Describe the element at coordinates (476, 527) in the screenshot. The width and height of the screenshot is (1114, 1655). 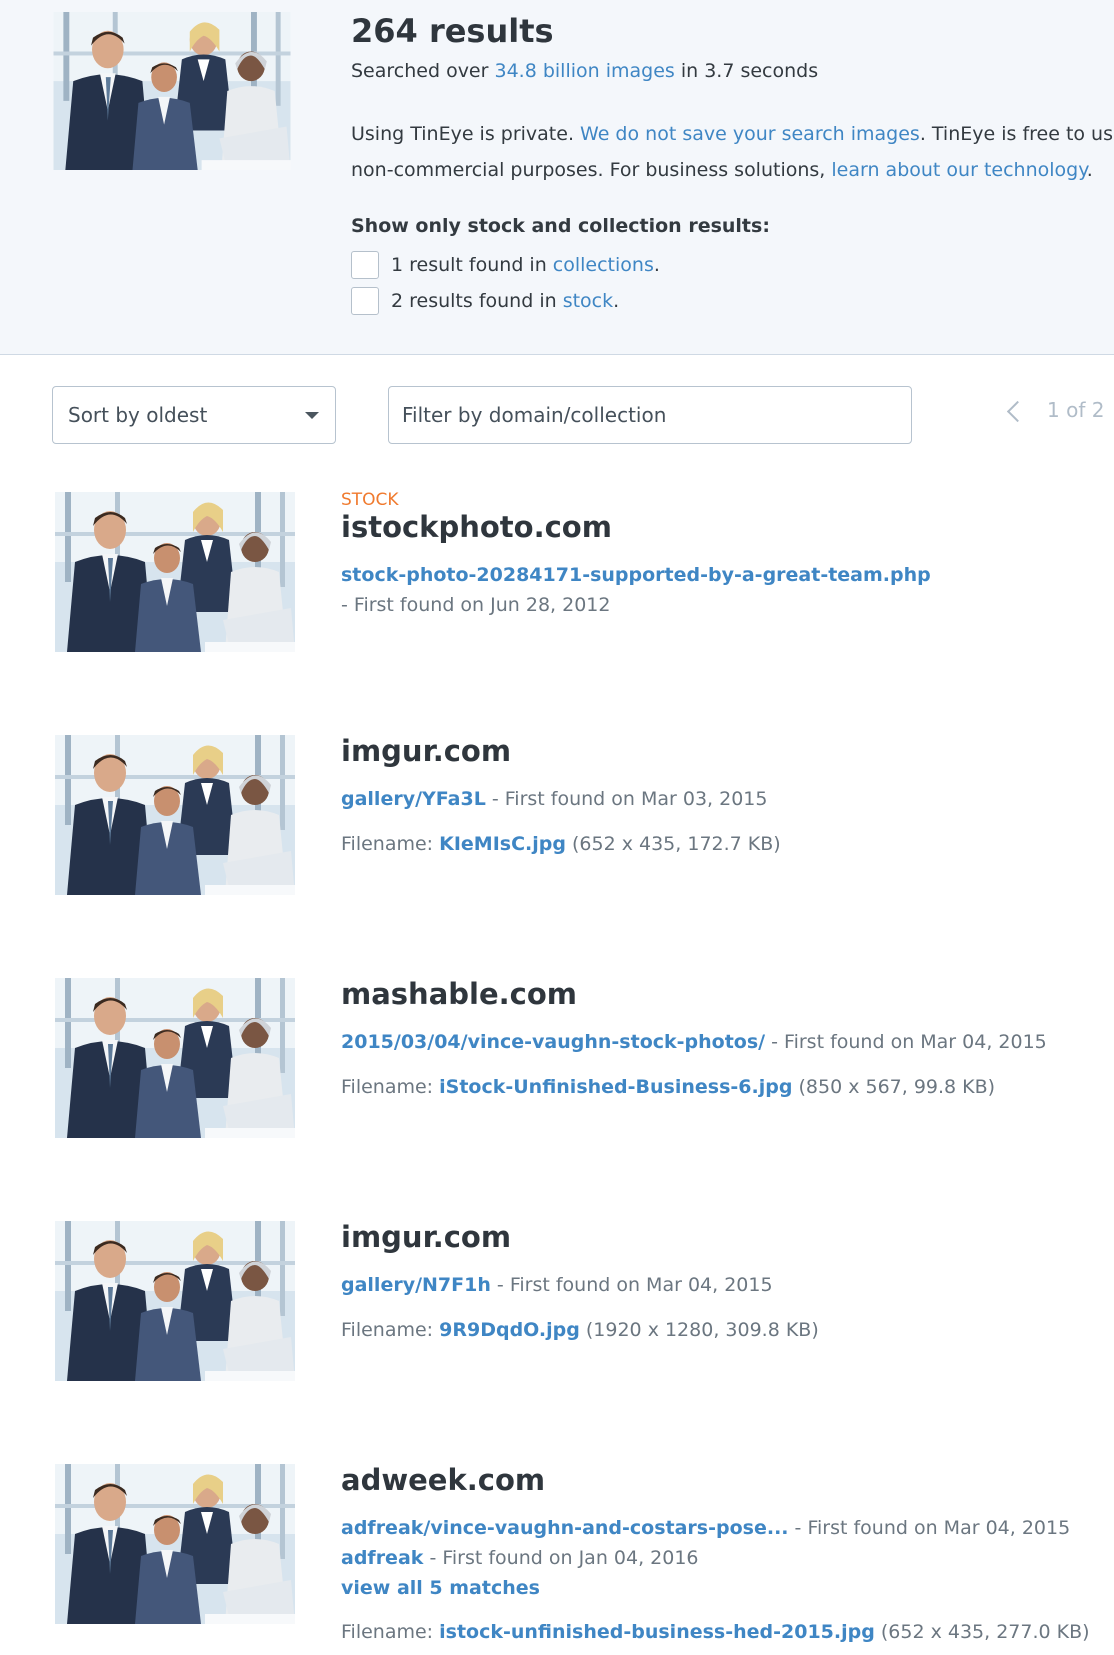
I see `result-domain: istockphoto.com` at that location.